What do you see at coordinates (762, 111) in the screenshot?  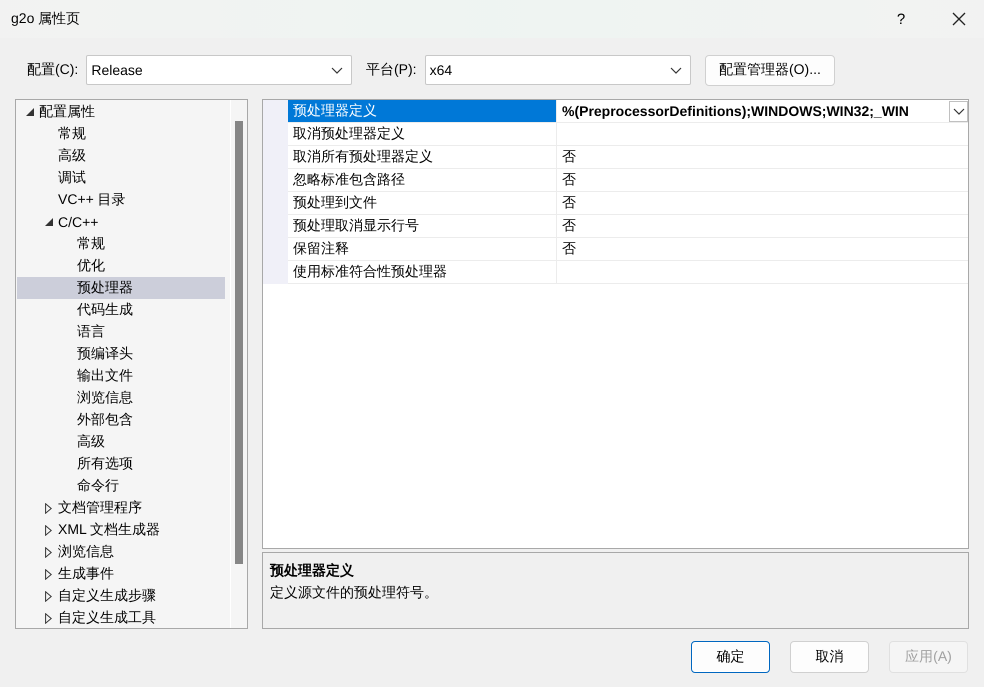 I see `property-value: %(PreprocessorDefinitions);WINDOWS;WIN32;_WIN` at bounding box center [762, 111].